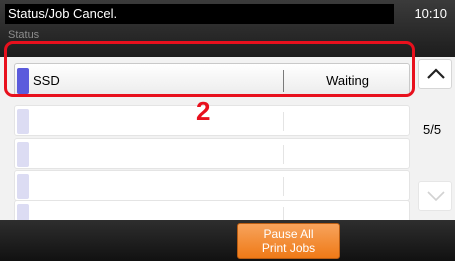  I want to click on page-indicator: 5/5, so click(432, 129).